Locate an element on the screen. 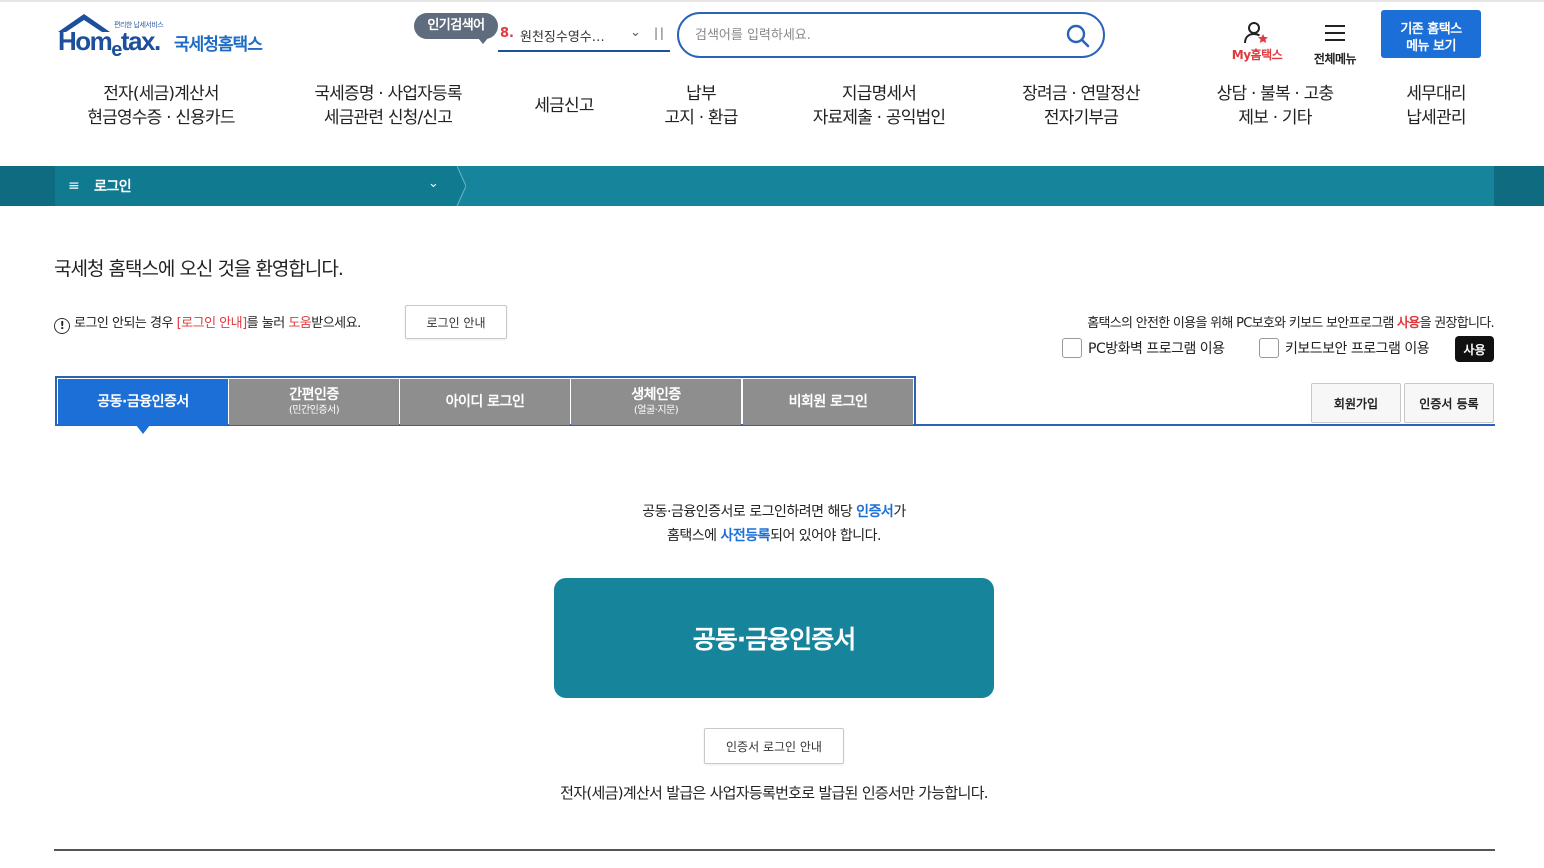 The height and width of the screenshot is (868, 1544). gnb-item-consulting: 상담 · 불복 · 고충 제보 · 기타 is located at coordinates (1275, 106).